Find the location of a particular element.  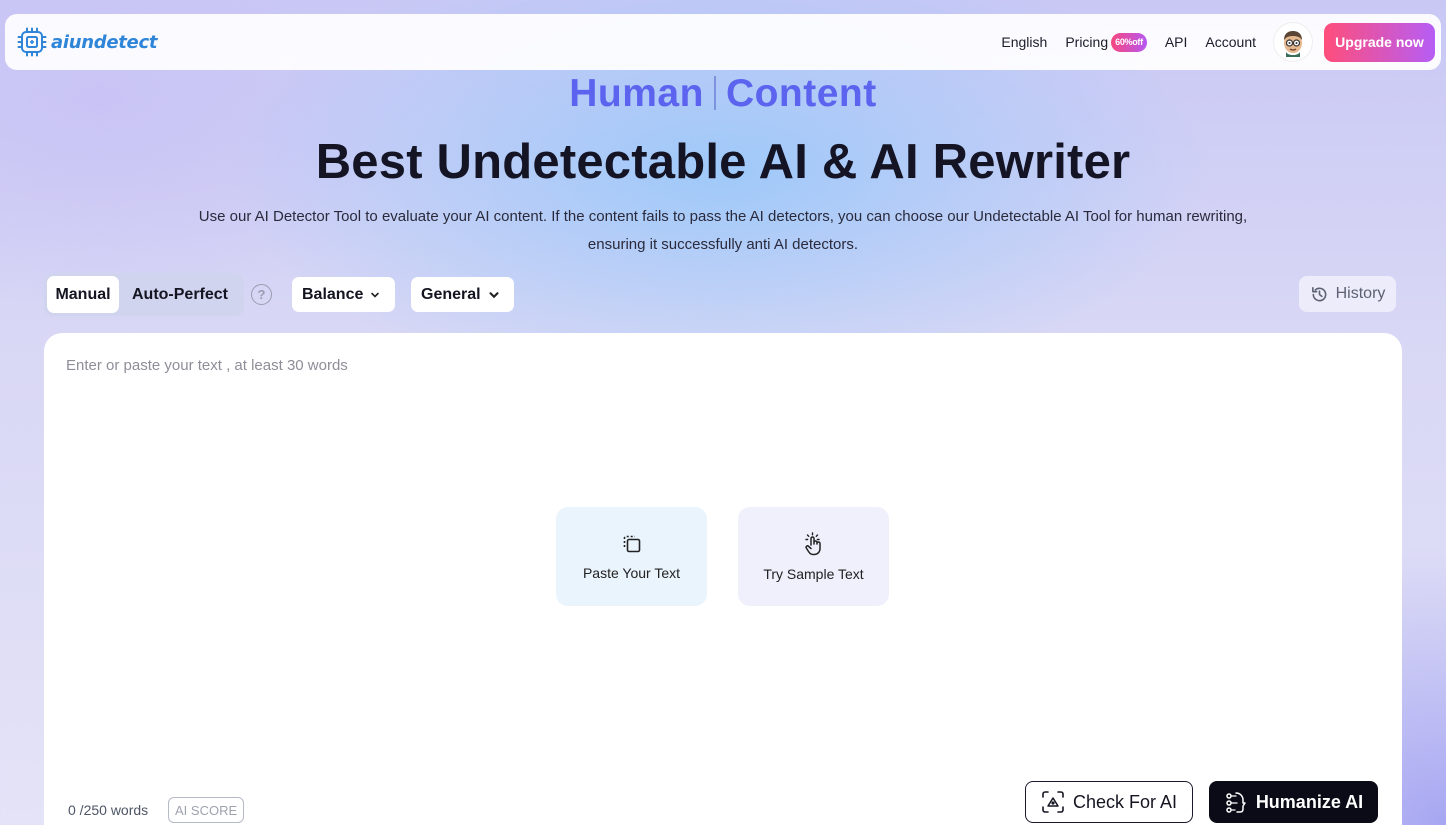

check-label: Check For AI is located at coordinates (1125, 801).